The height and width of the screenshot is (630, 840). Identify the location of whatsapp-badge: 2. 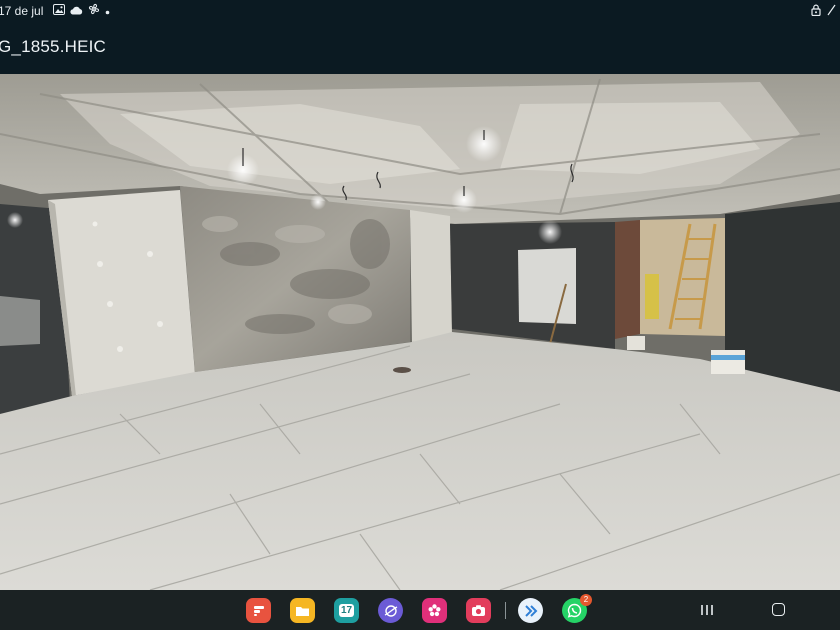
(586, 600).